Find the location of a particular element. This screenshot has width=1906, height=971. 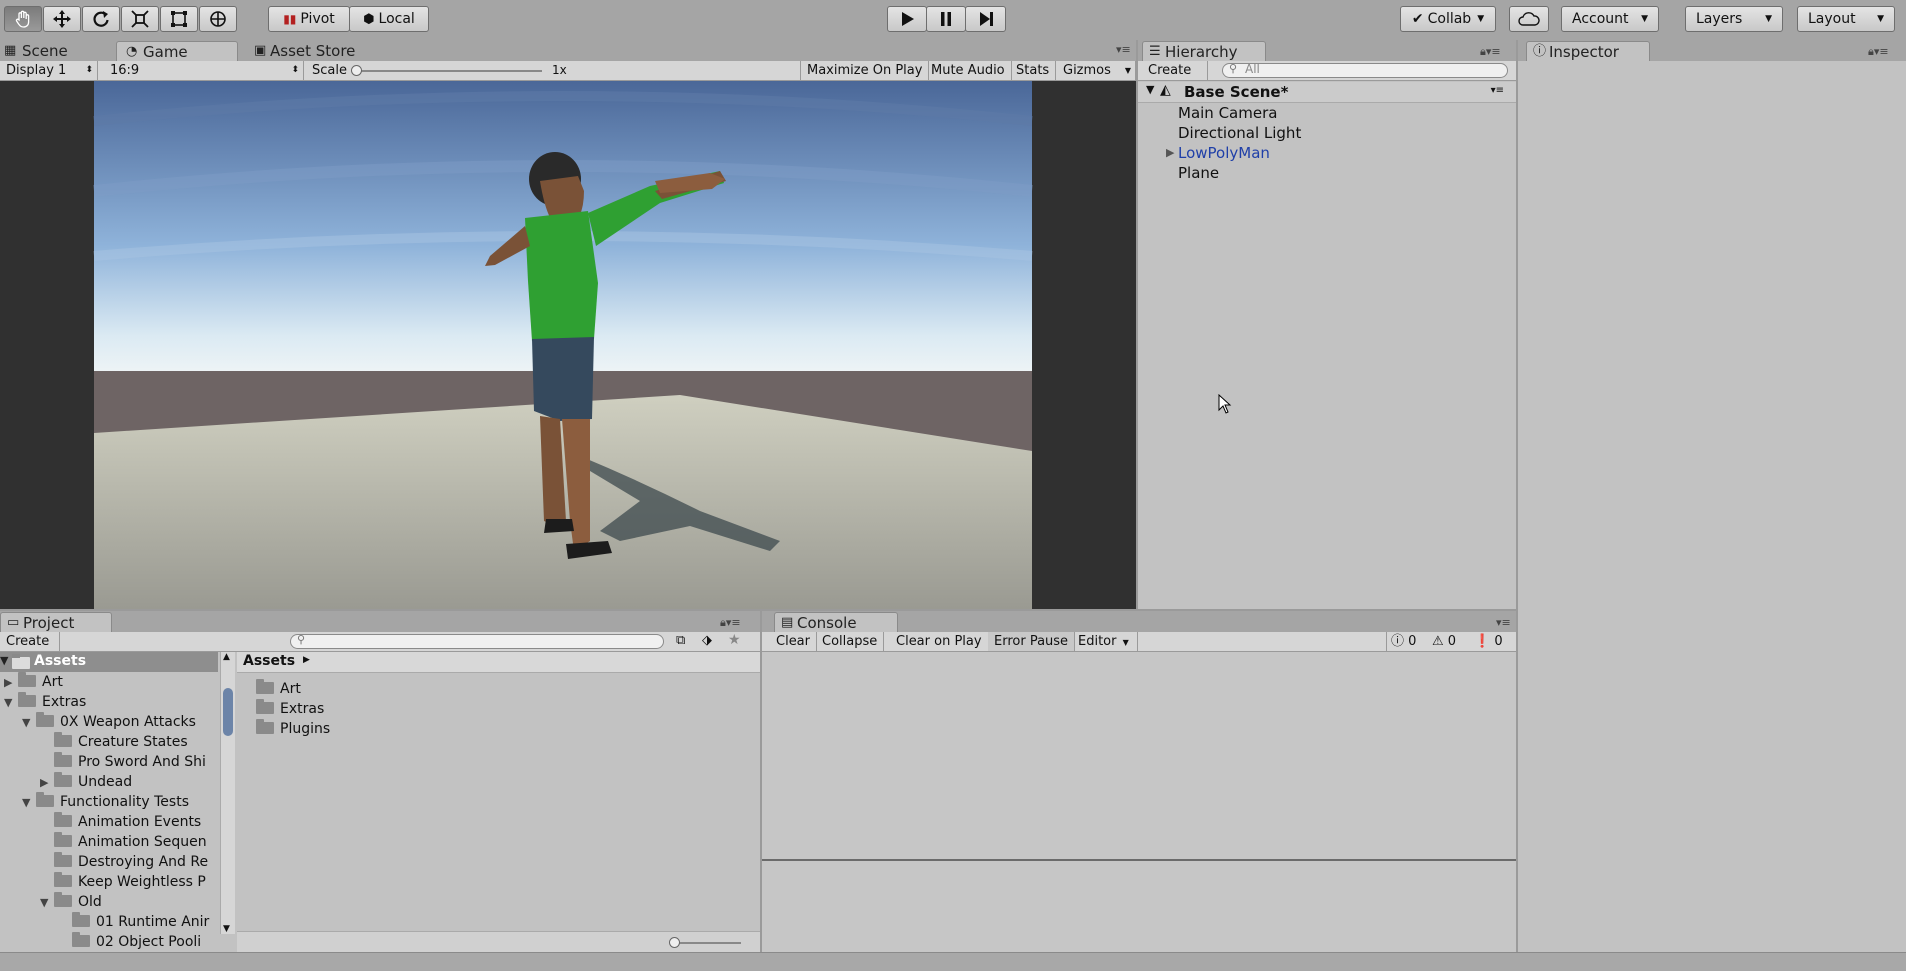

hierarchy-item-directional-light: Directional Light is located at coordinates (1239, 133).